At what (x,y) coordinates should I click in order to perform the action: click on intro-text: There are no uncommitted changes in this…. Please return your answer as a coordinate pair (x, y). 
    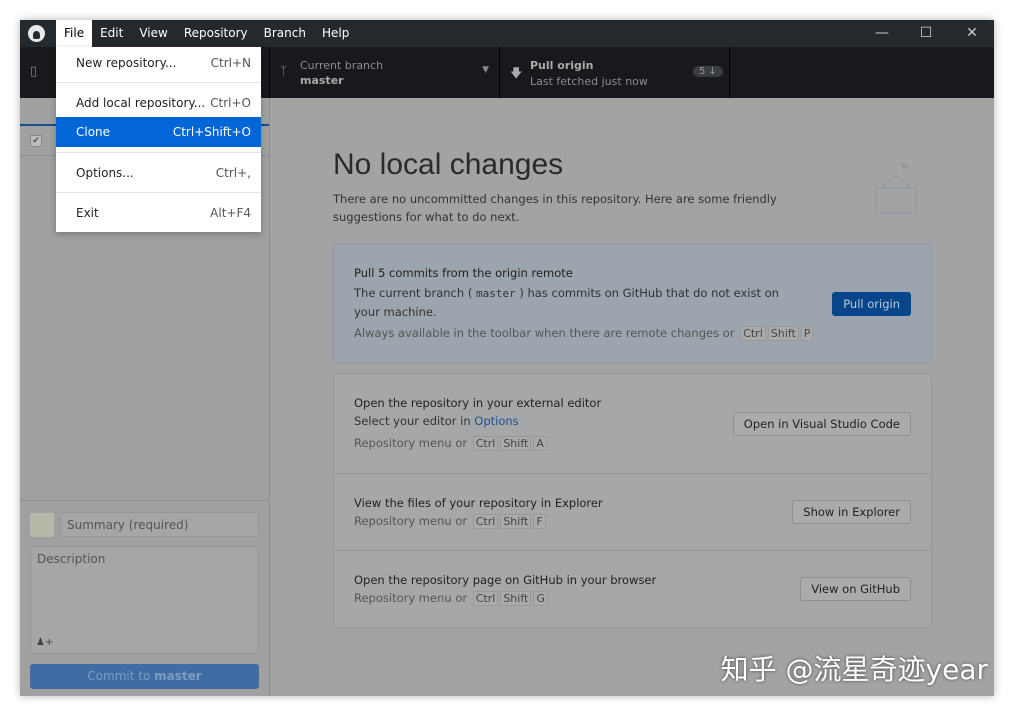
    Looking at the image, I should click on (555, 208).